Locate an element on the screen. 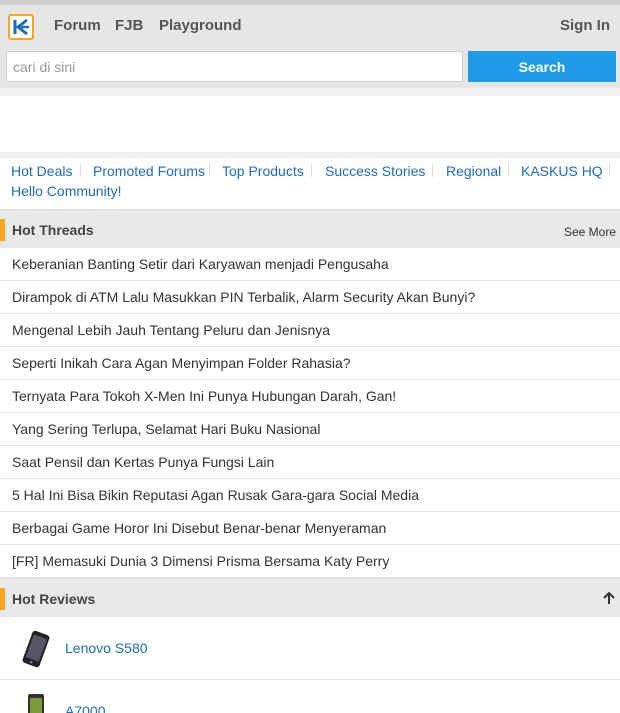 This screenshot has height=713, width=620. nav-playground: Playground is located at coordinates (200, 25).